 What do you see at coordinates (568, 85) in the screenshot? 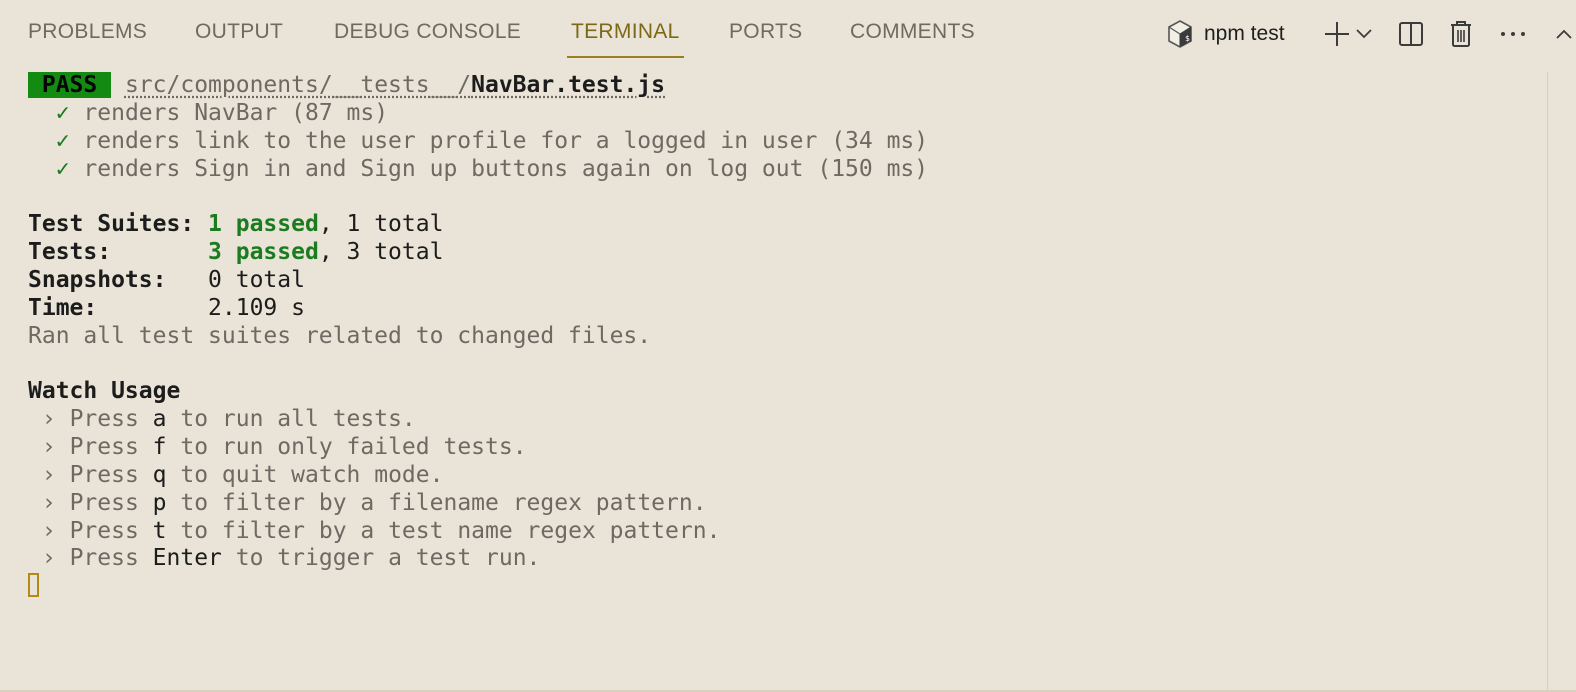
I see `test-file-name: NavBar.test.js` at bounding box center [568, 85].